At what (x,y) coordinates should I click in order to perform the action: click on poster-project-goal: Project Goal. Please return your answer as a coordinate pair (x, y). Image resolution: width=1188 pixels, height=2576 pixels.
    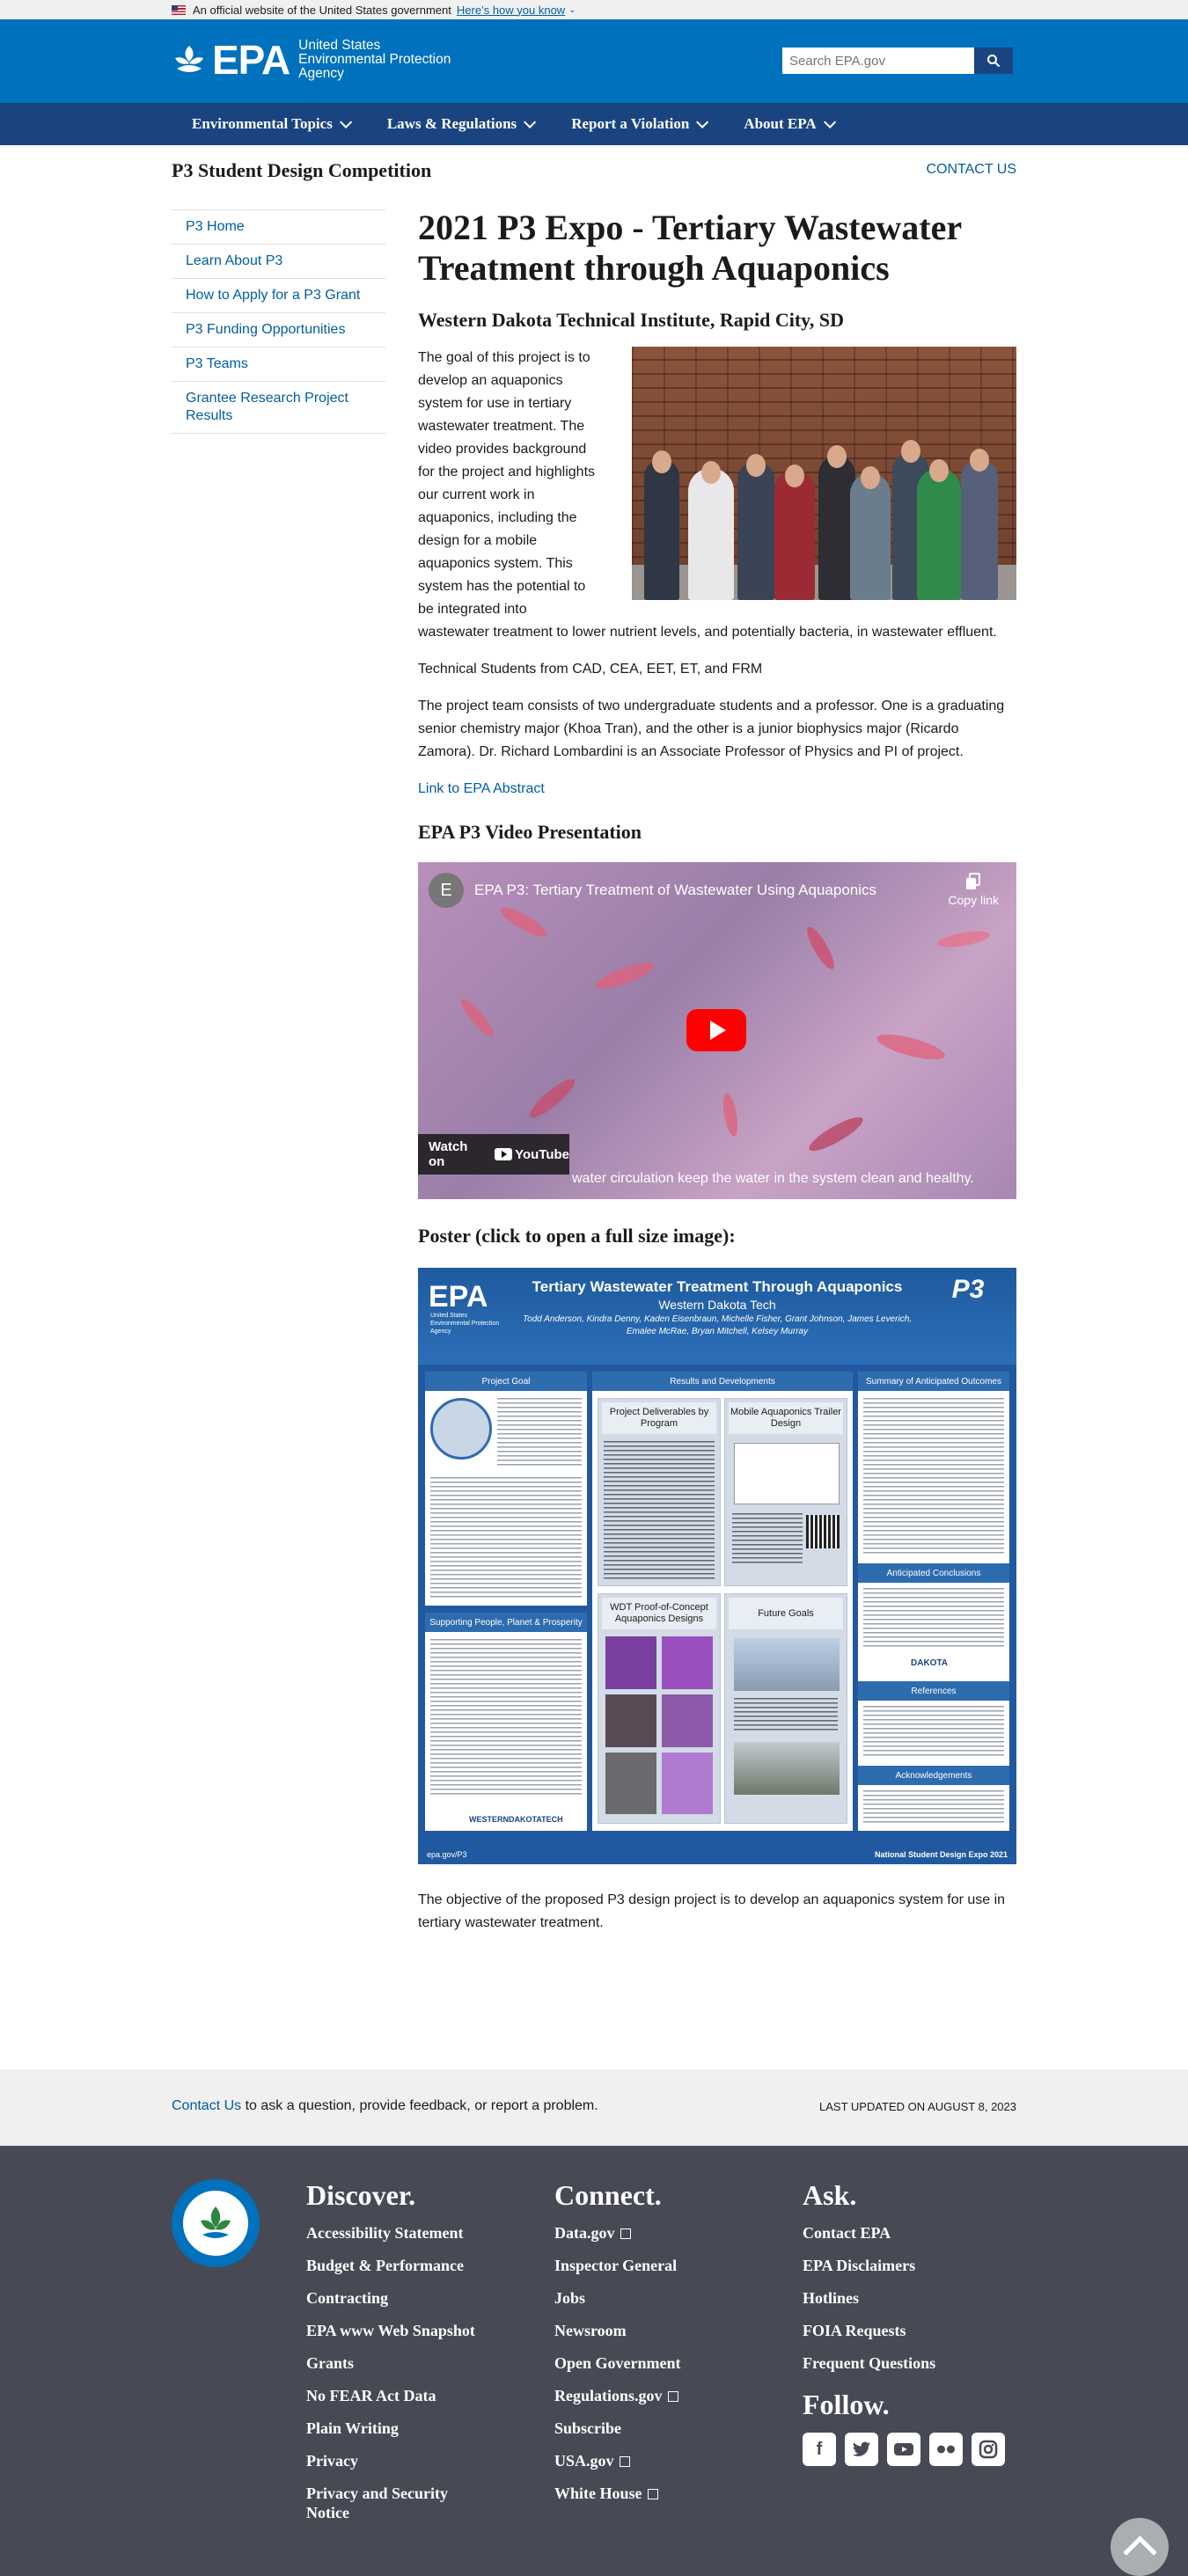
    Looking at the image, I should click on (506, 1489).